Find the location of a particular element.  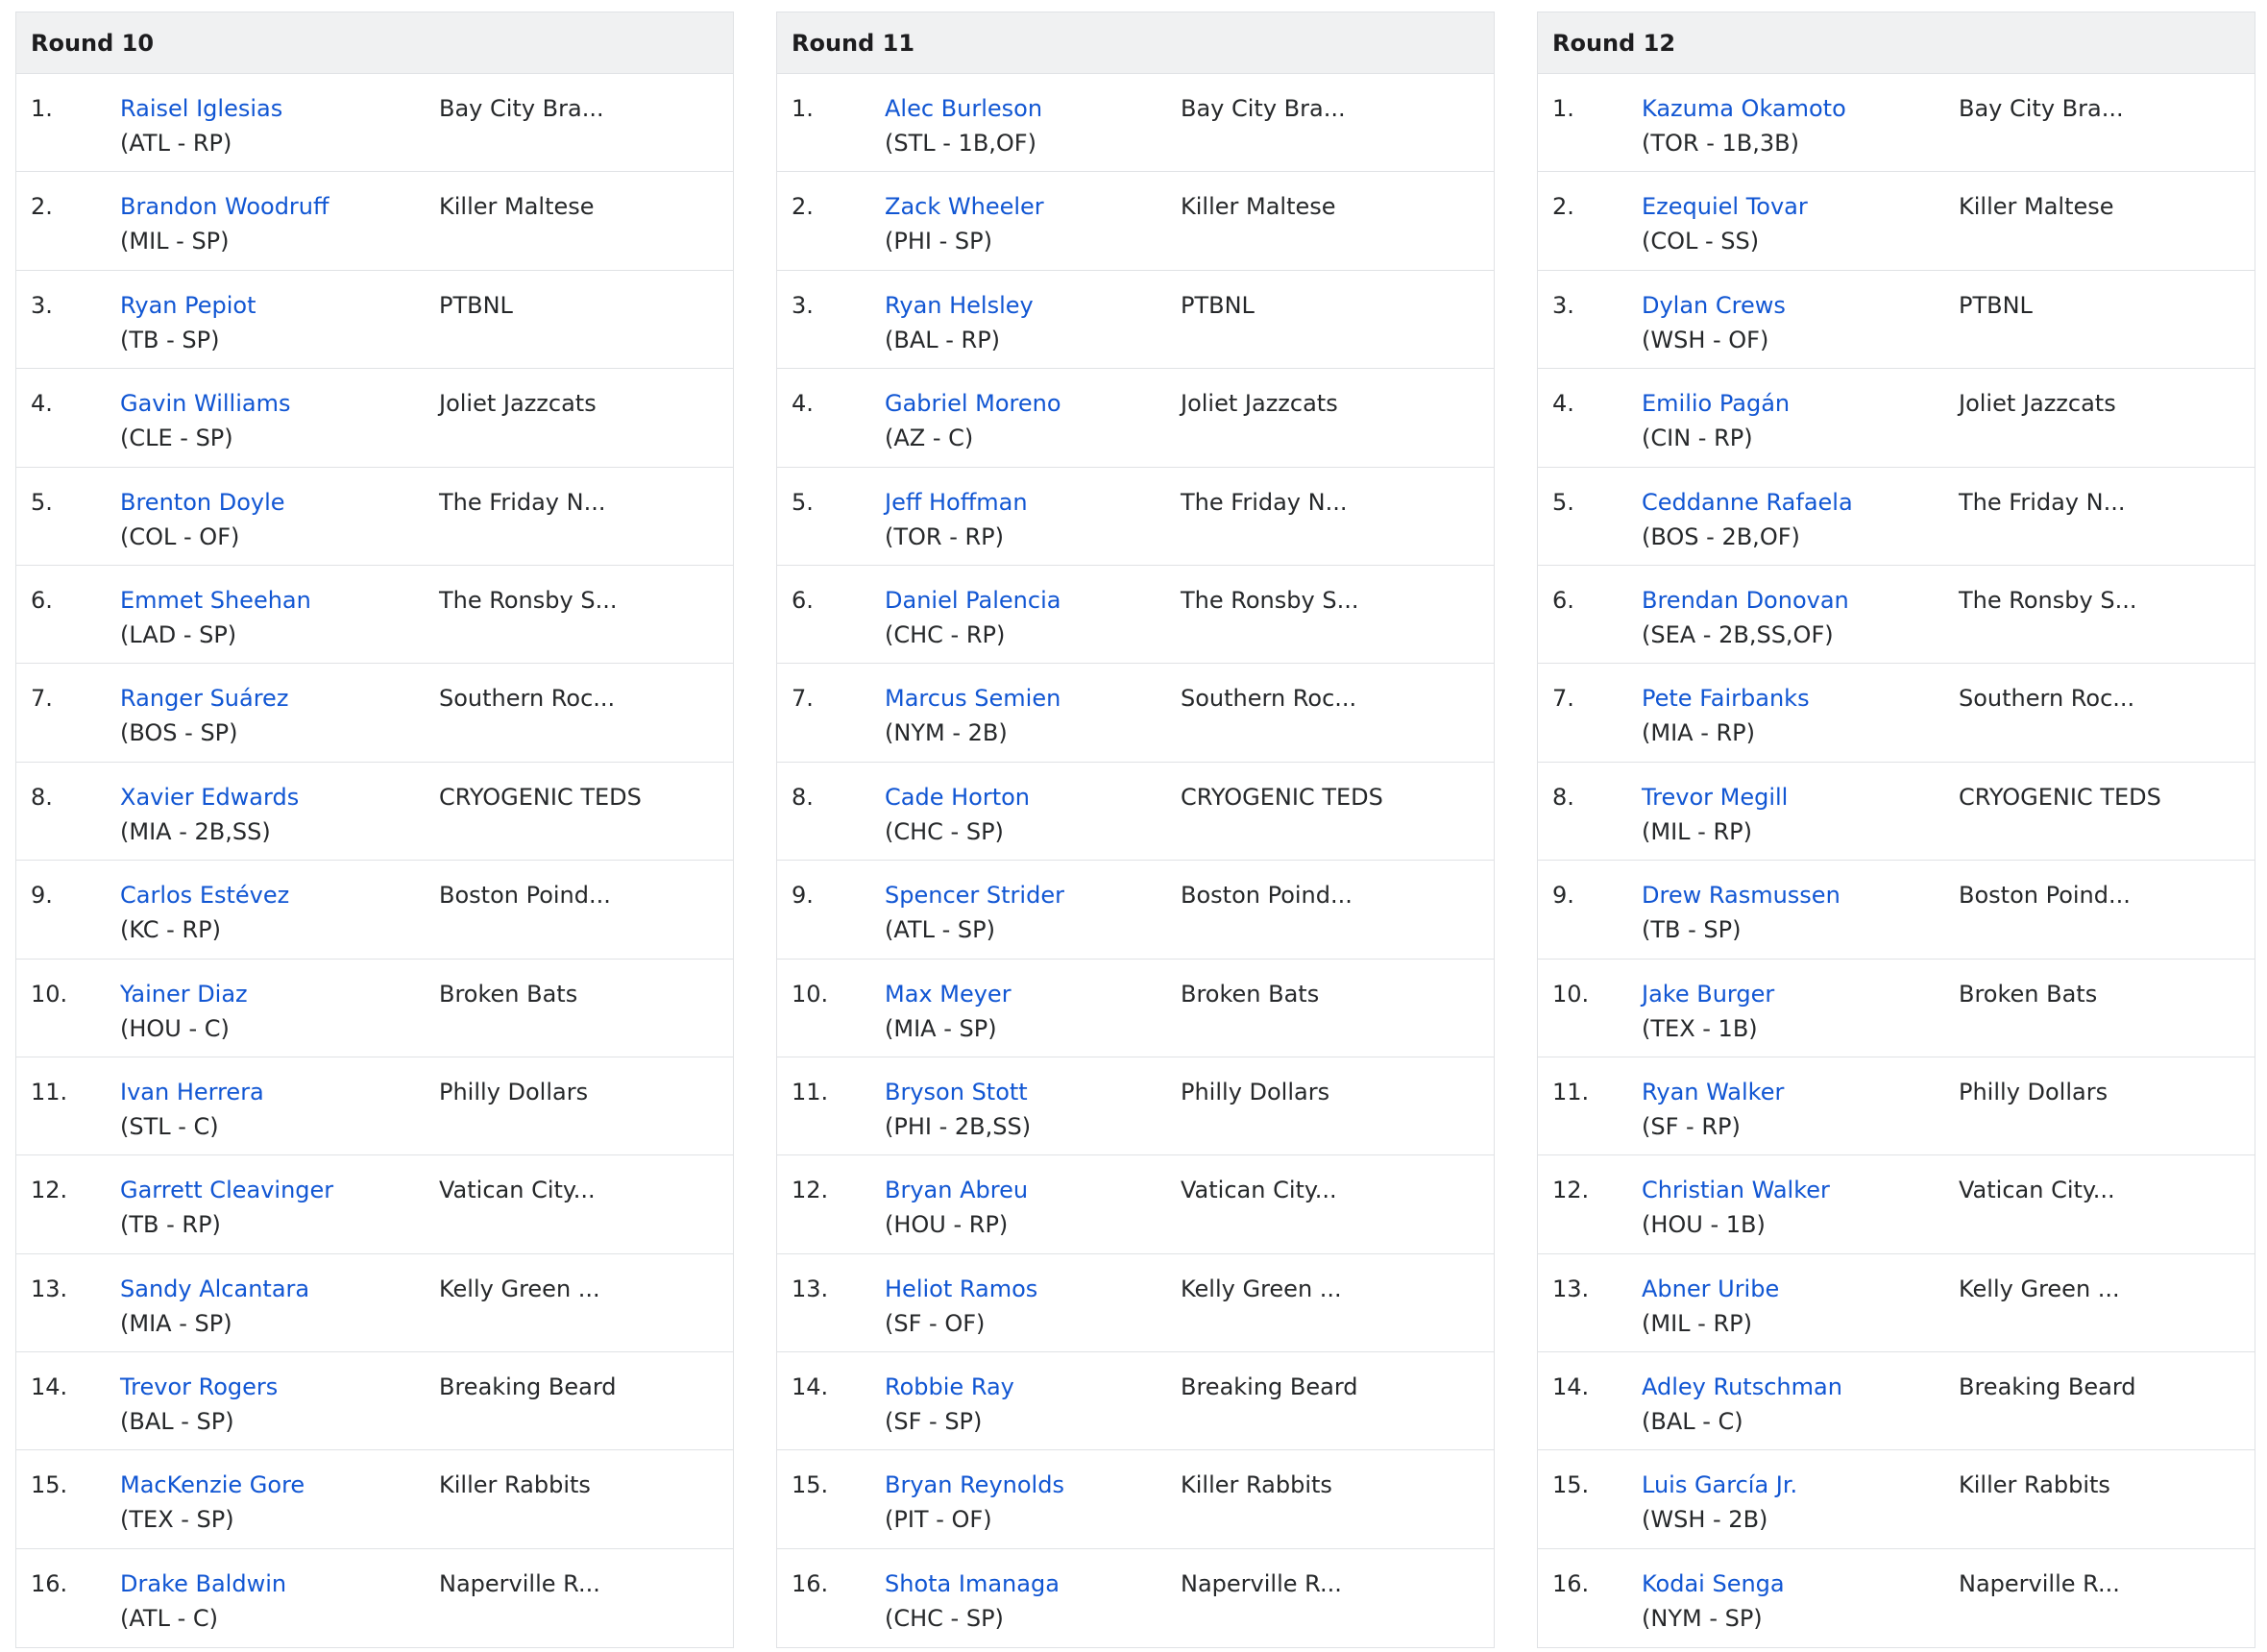

player-name-link: Alec Burleson is located at coordinates (964, 108).